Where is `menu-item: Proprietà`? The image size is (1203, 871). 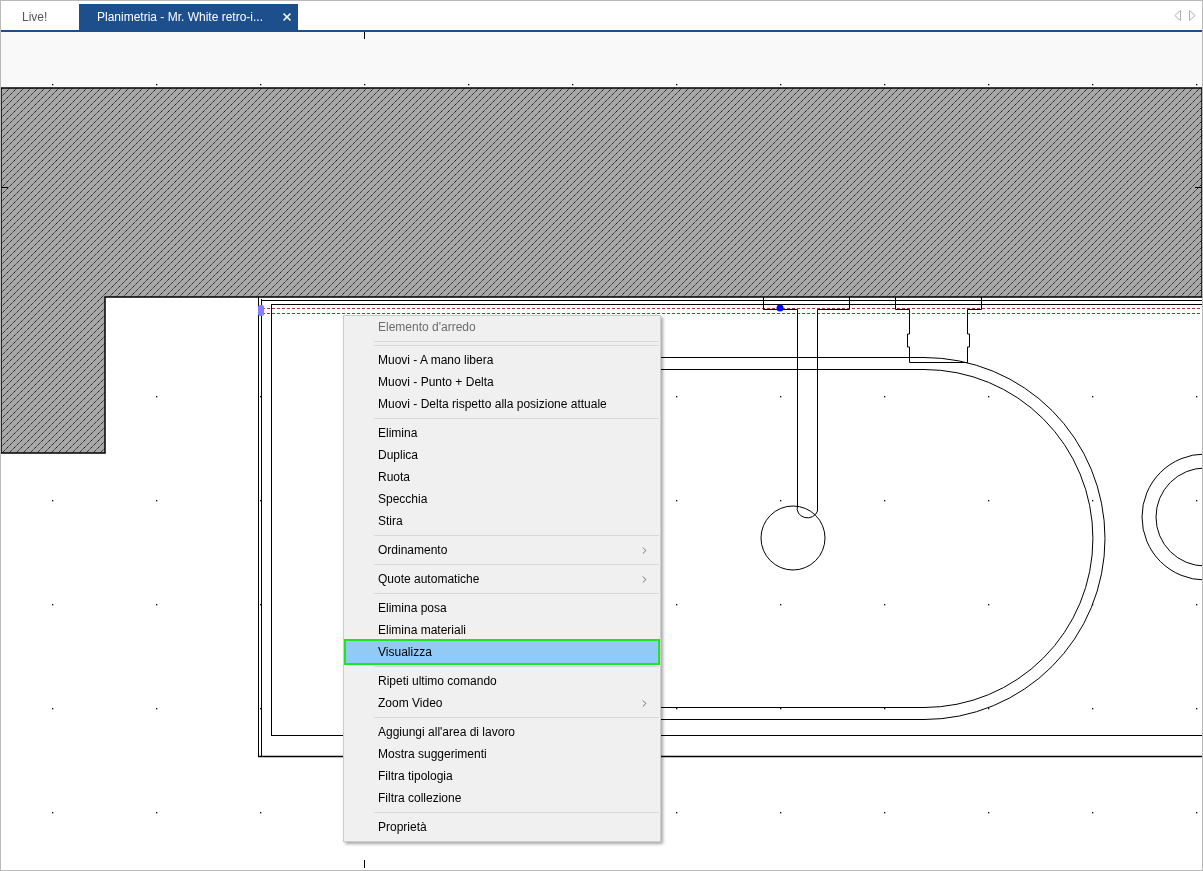 menu-item: Proprietà is located at coordinates (502, 827).